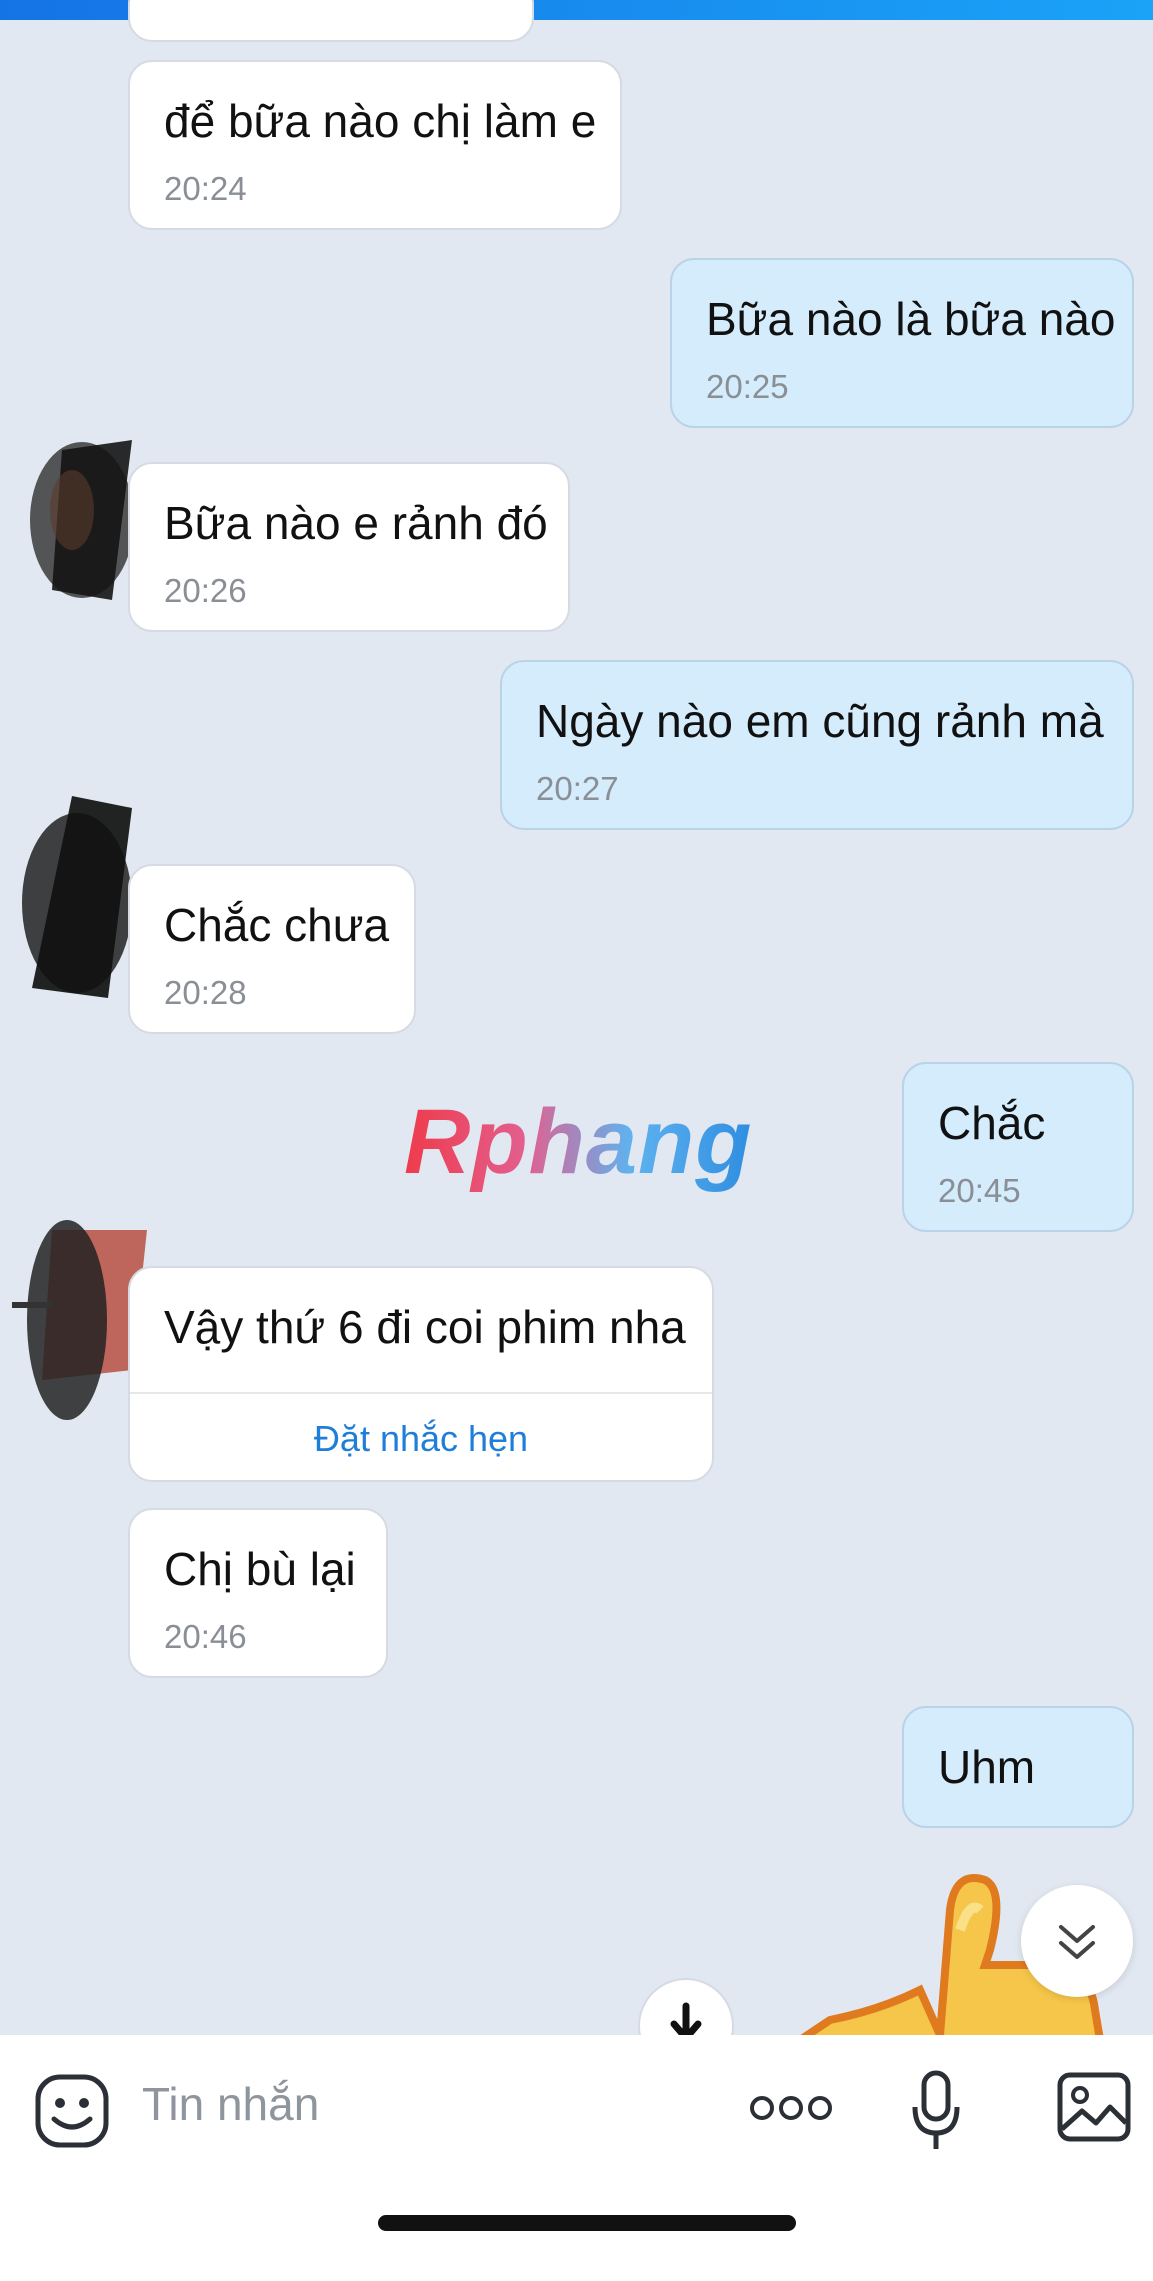 This screenshot has width=1153, height=2281. I want to click on message-text: Bữa nào là bữa nào, so click(911, 319).